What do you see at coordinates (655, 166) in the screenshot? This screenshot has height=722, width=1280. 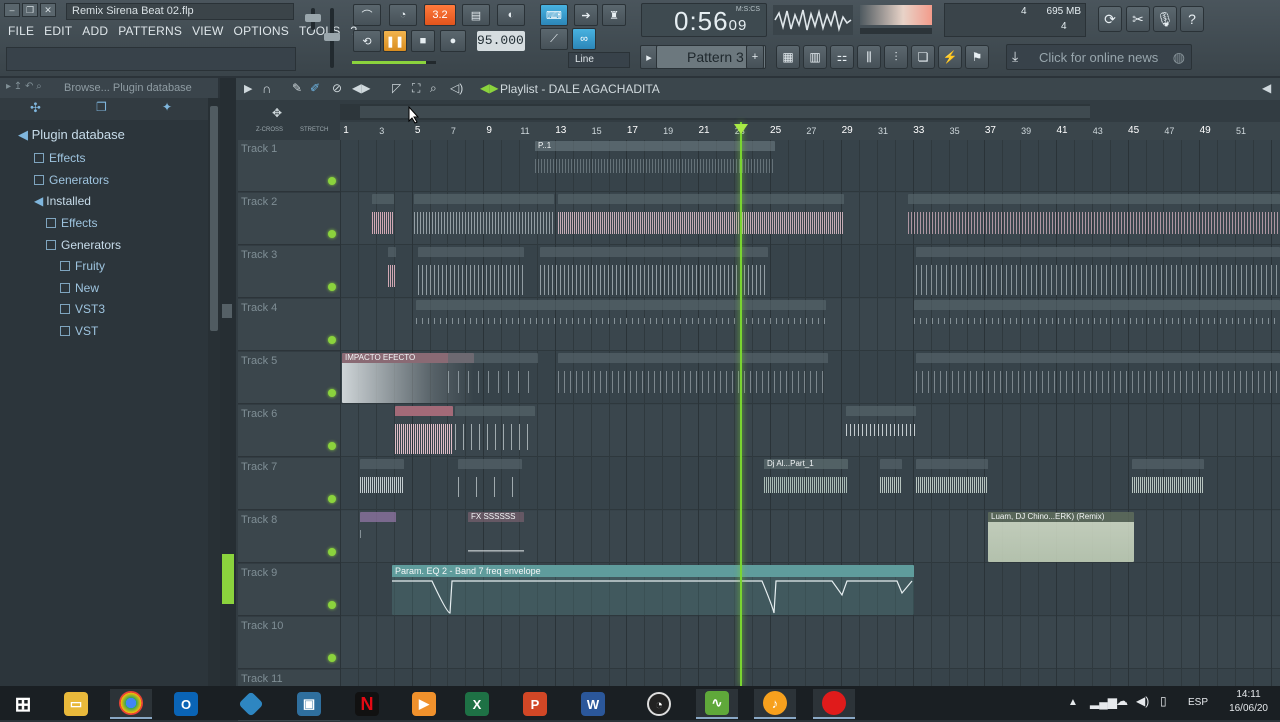 I see `playlist-clip: P..1` at bounding box center [655, 166].